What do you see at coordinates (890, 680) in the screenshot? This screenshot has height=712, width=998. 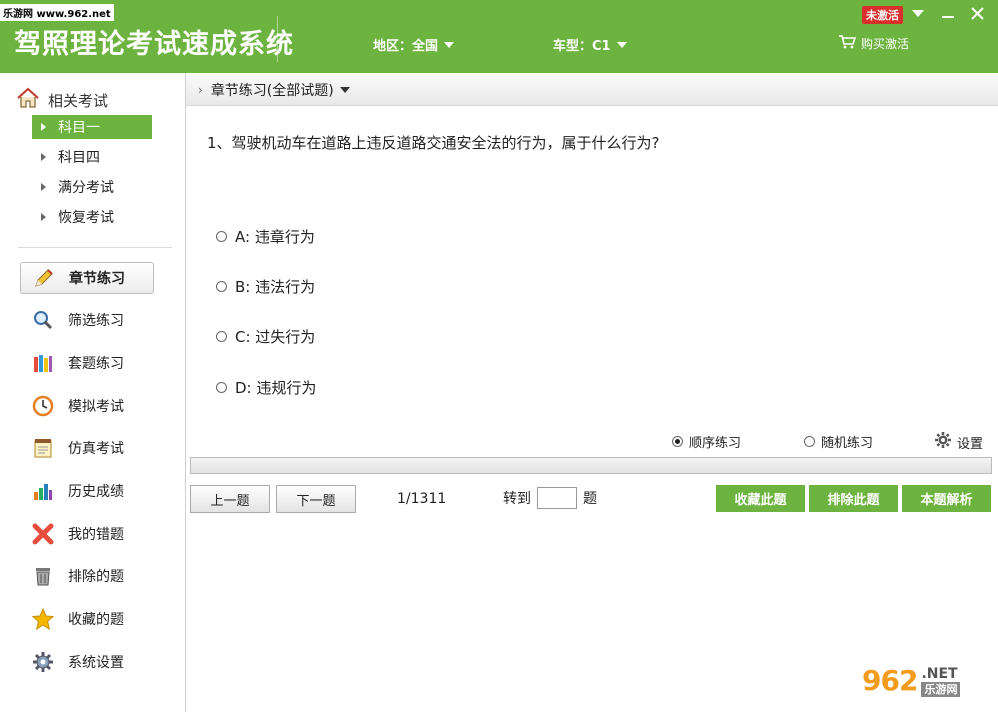 I see `watermark-logo: 962` at bounding box center [890, 680].